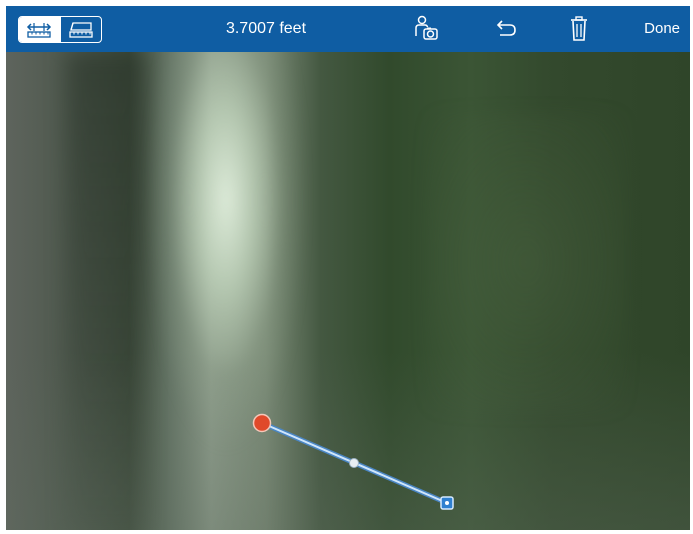 Image resolution: width=693 pixels, height=534 pixels. I want to click on plane-ruler-mode-button, so click(80, 29).